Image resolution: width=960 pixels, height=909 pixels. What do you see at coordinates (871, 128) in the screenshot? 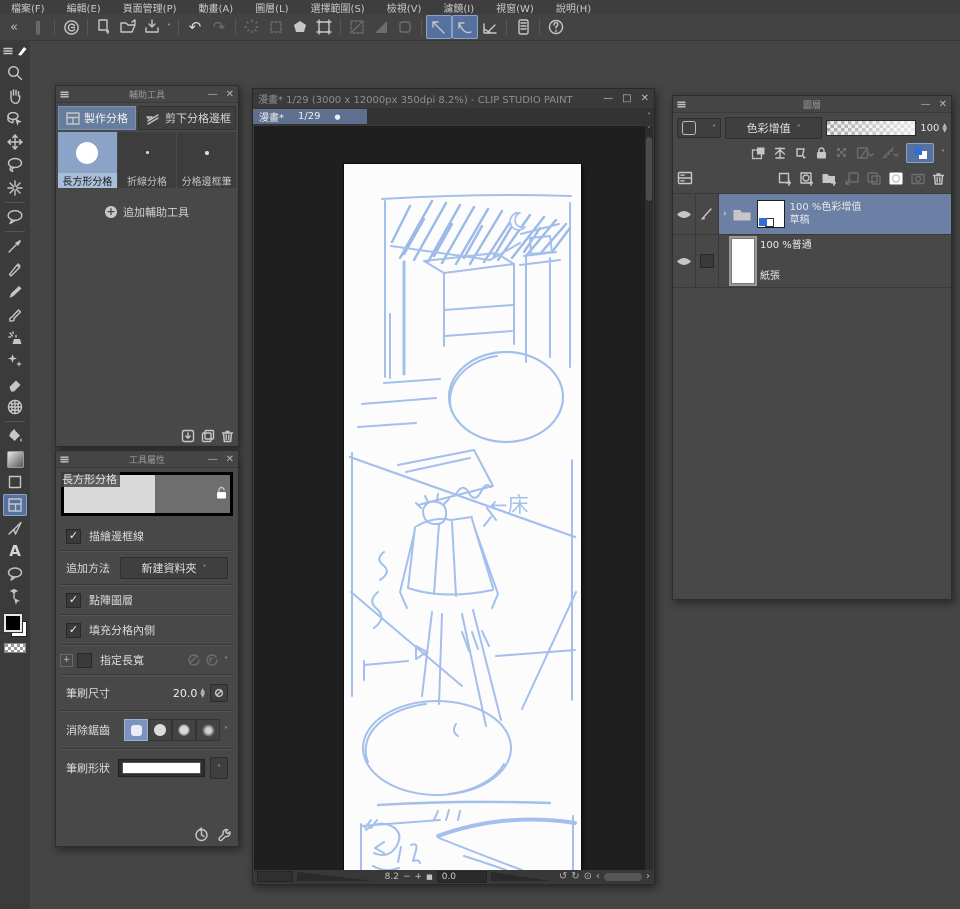
I see `opacity-slider` at bounding box center [871, 128].